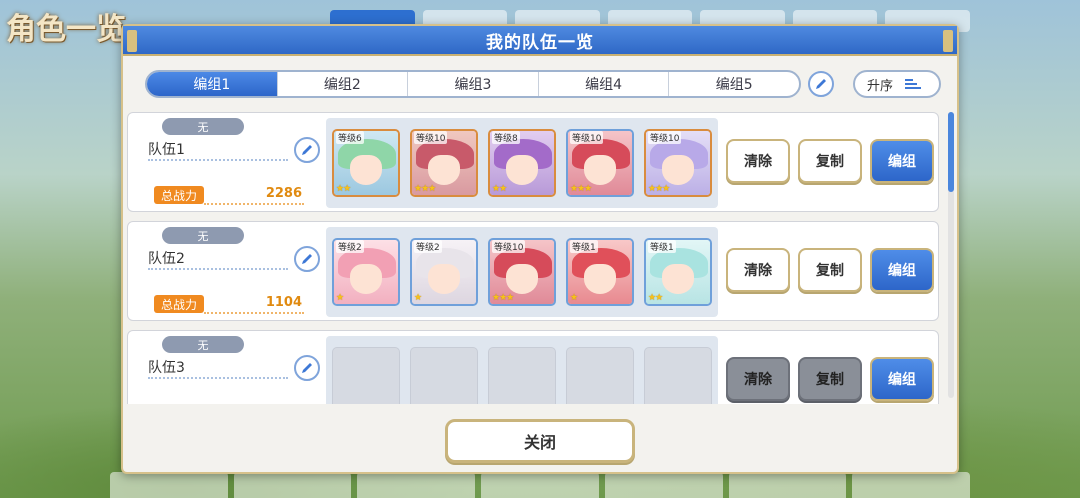 The image size is (1080, 498). What do you see at coordinates (603, 84) in the screenshot?
I see `tab-group-4: 编组4` at bounding box center [603, 84].